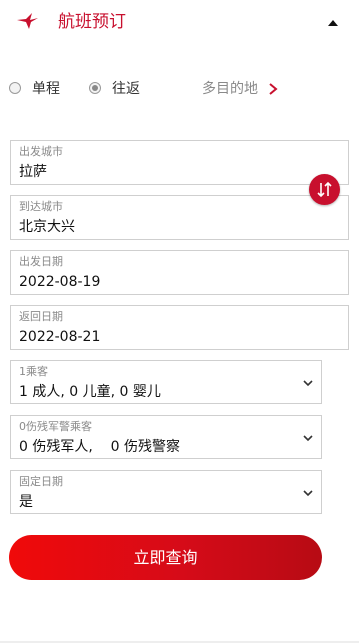 The image size is (359, 643). What do you see at coordinates (46, 89) in the screenshot?
I see `one-way-label: 单程` at bounding box center [46, 89].